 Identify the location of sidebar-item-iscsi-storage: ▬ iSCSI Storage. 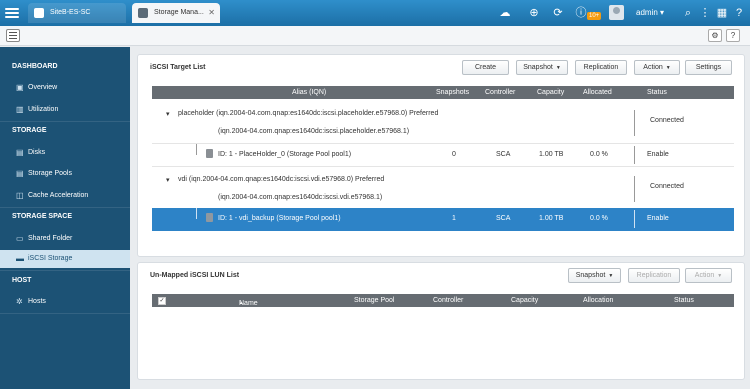
(65, 259).